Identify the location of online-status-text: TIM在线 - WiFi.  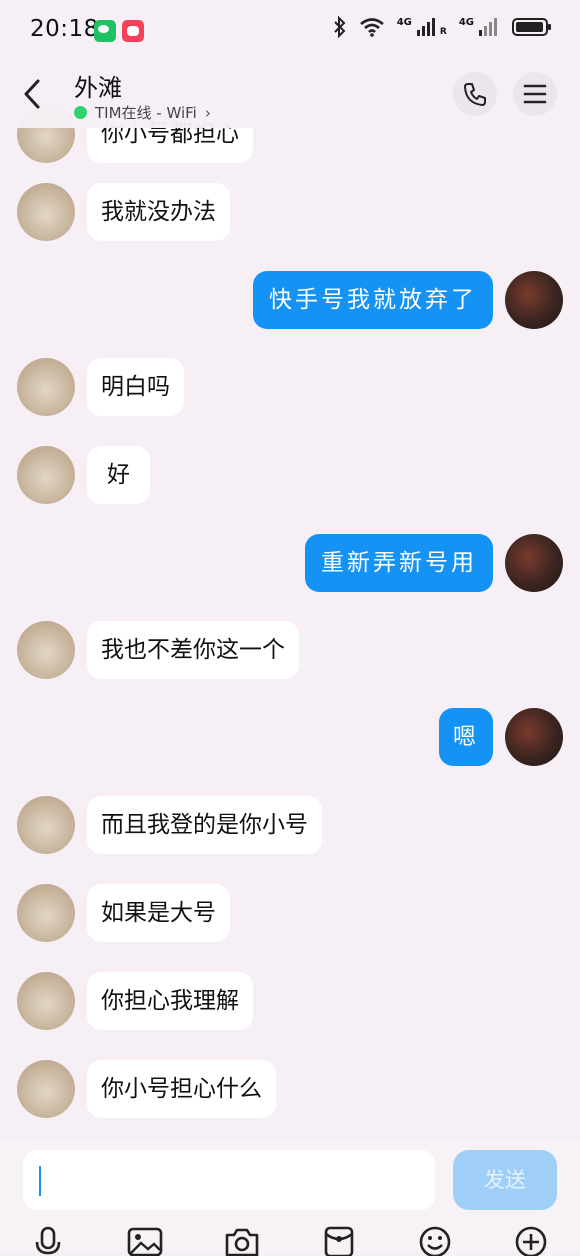
(146, 113).